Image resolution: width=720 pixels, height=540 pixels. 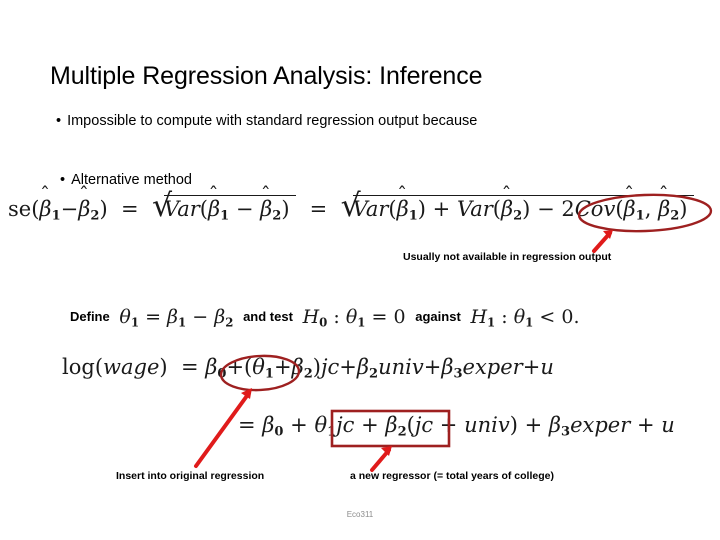 I want to click on eq-se-var-1: Var, so click(x=181, y=209).